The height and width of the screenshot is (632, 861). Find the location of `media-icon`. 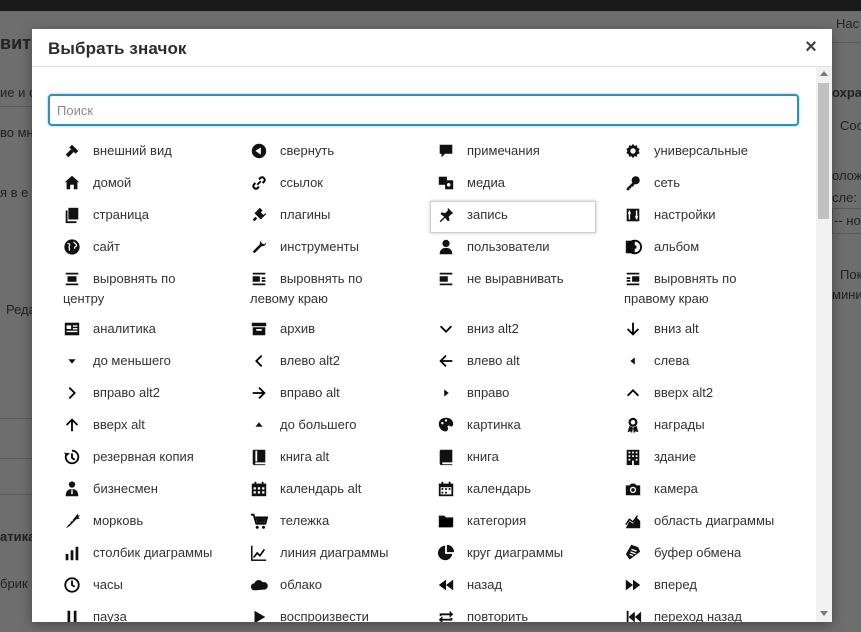

media-icon is located at coordinates (446, 183).